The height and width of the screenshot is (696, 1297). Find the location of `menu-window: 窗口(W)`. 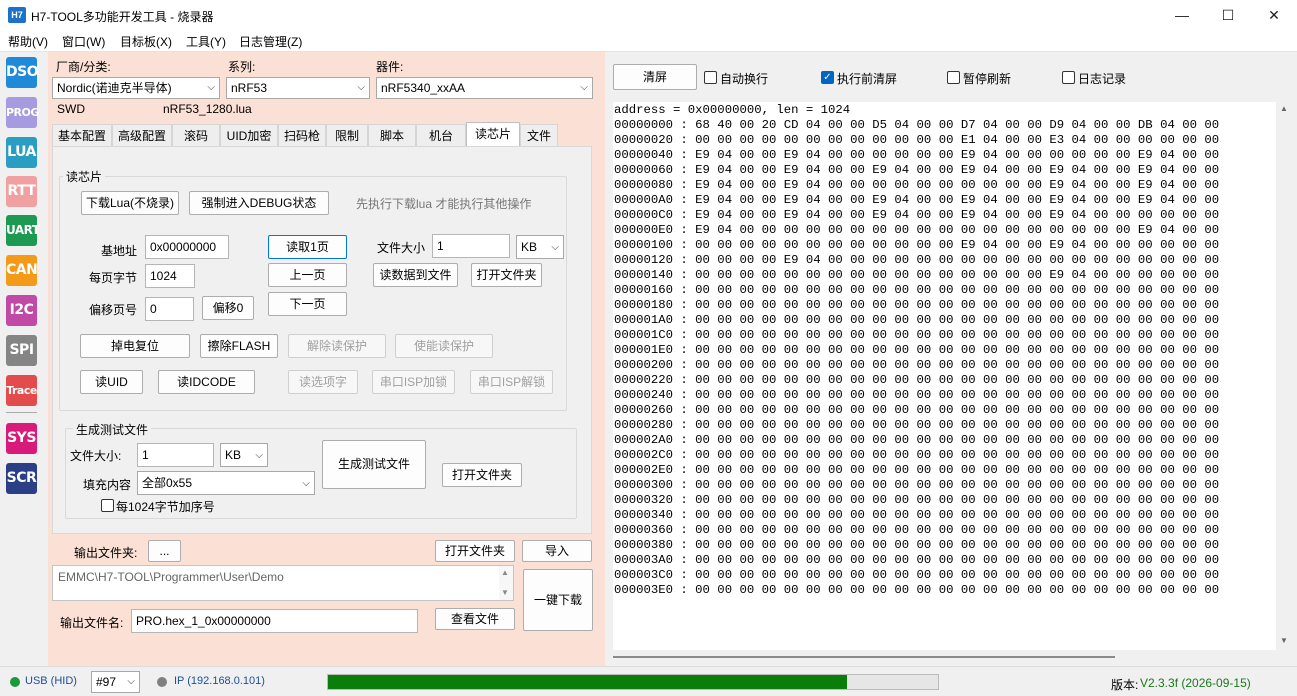

menu-window: 窗口(W) is located at coordinates (83, 41).